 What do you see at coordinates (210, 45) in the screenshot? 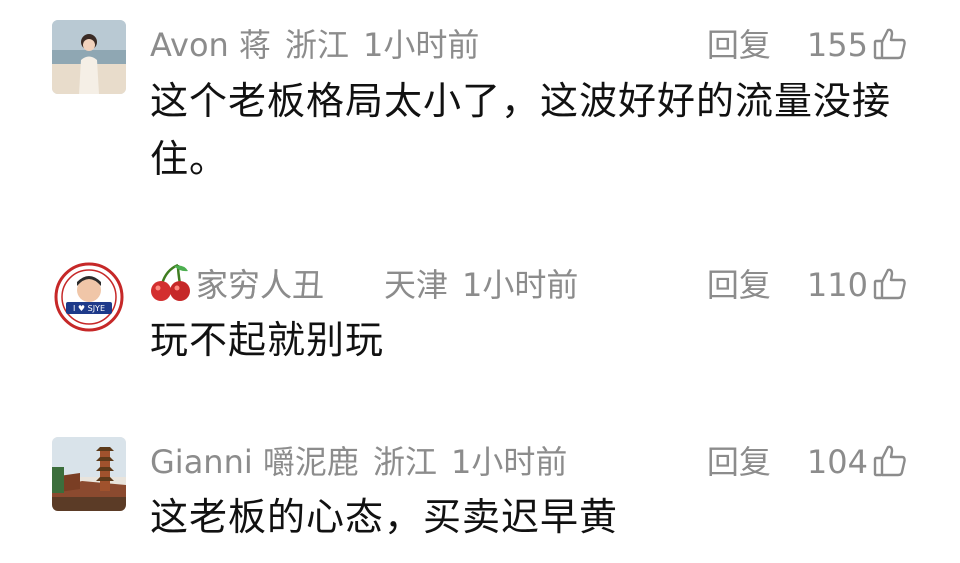
I see `username: Avon 蒋` at bounding box center [210, 45].